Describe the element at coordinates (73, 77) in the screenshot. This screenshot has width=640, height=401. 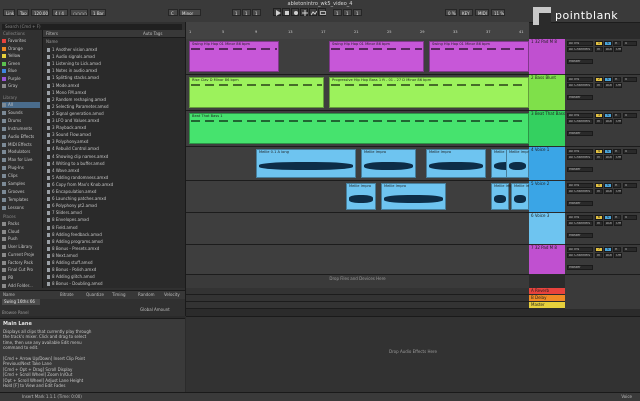
I see `file-item: 1 Splitting stacks.amxd` at that location.